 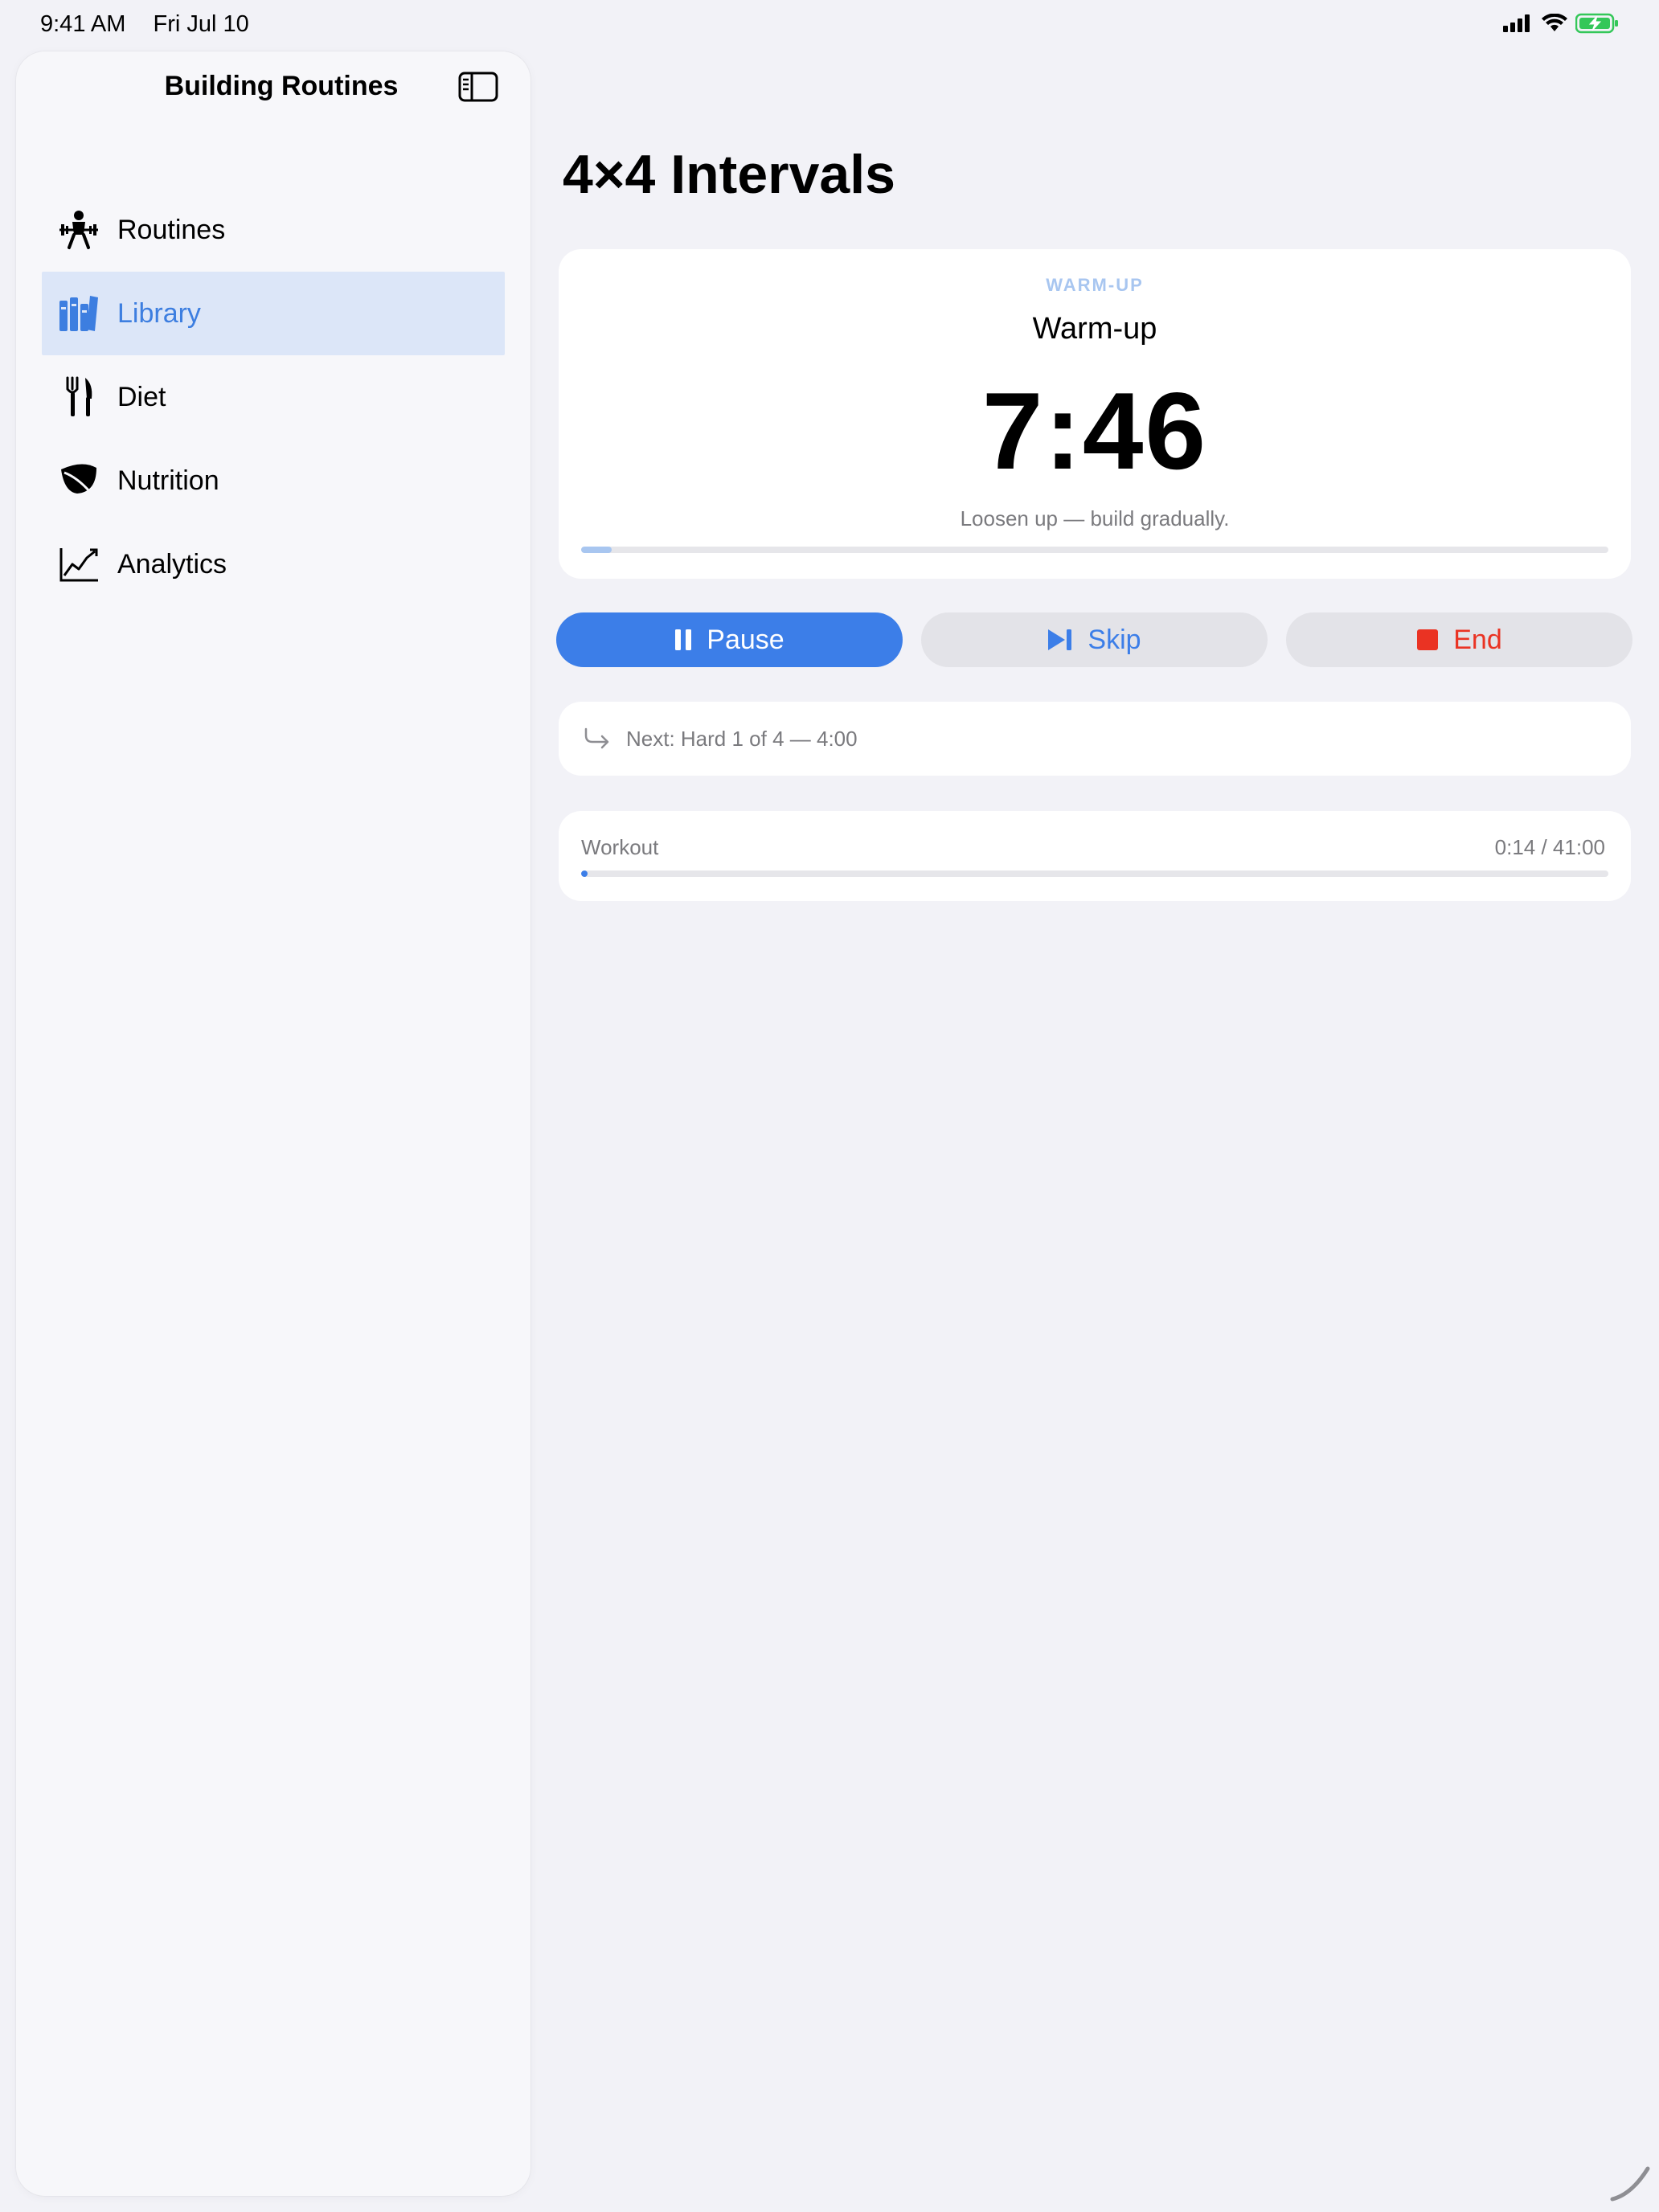 I want to click on phase-progress-fill, so click(x=596, y=550).